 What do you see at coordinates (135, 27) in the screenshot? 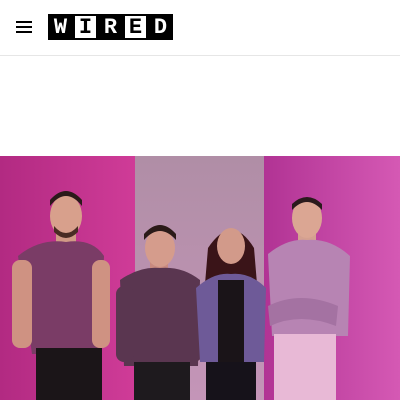
I see `logo-letter-e: E` at bounding box center [135, 27].